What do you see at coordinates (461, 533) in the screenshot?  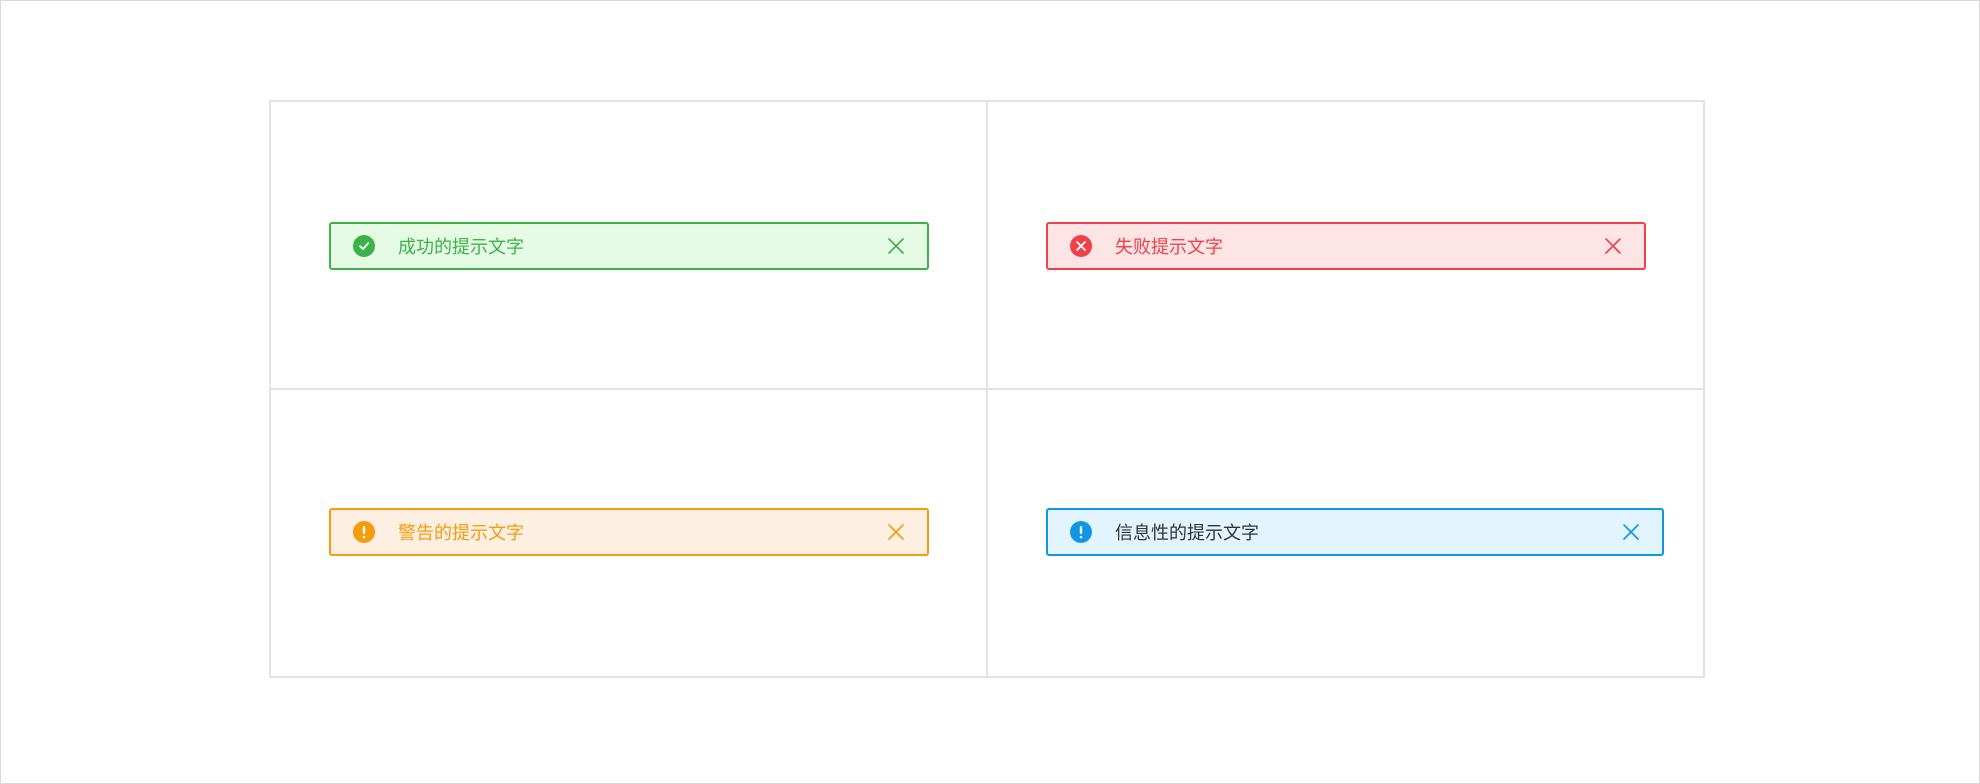 I see `warning-alert-message: 警告的提示文字` at bounding box center [461, 533].